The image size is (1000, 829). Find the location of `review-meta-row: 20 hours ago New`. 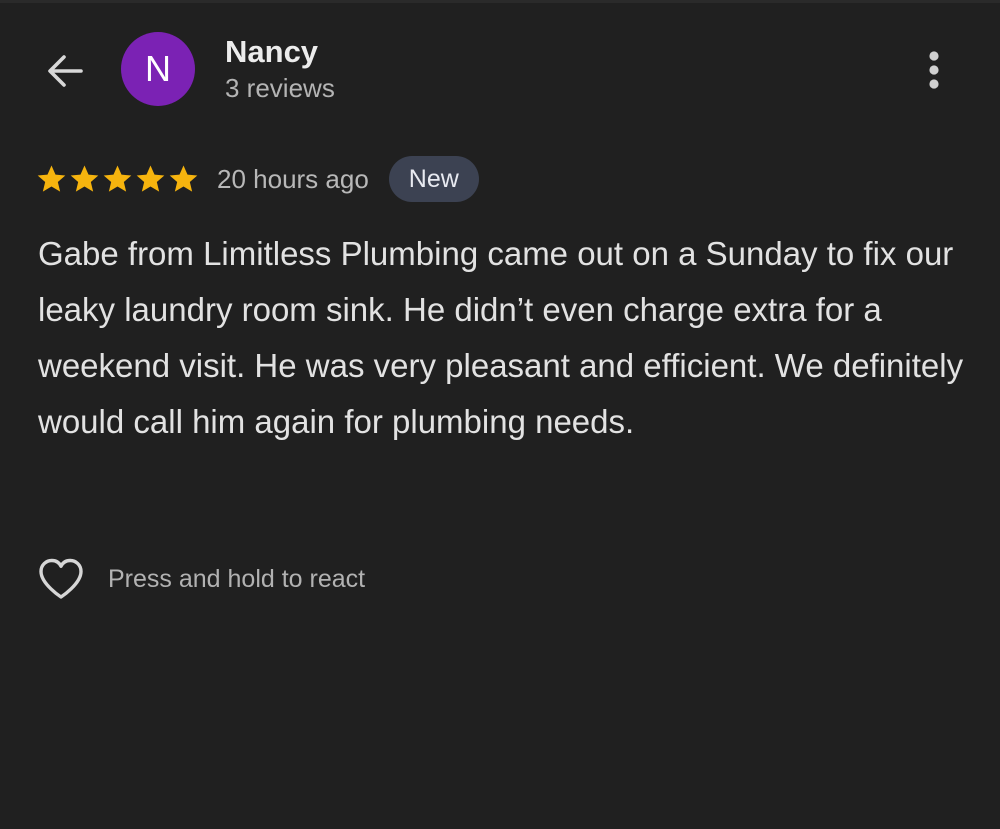

review-meta-row: 20 hours ago New is located at coordinates (257, 179).